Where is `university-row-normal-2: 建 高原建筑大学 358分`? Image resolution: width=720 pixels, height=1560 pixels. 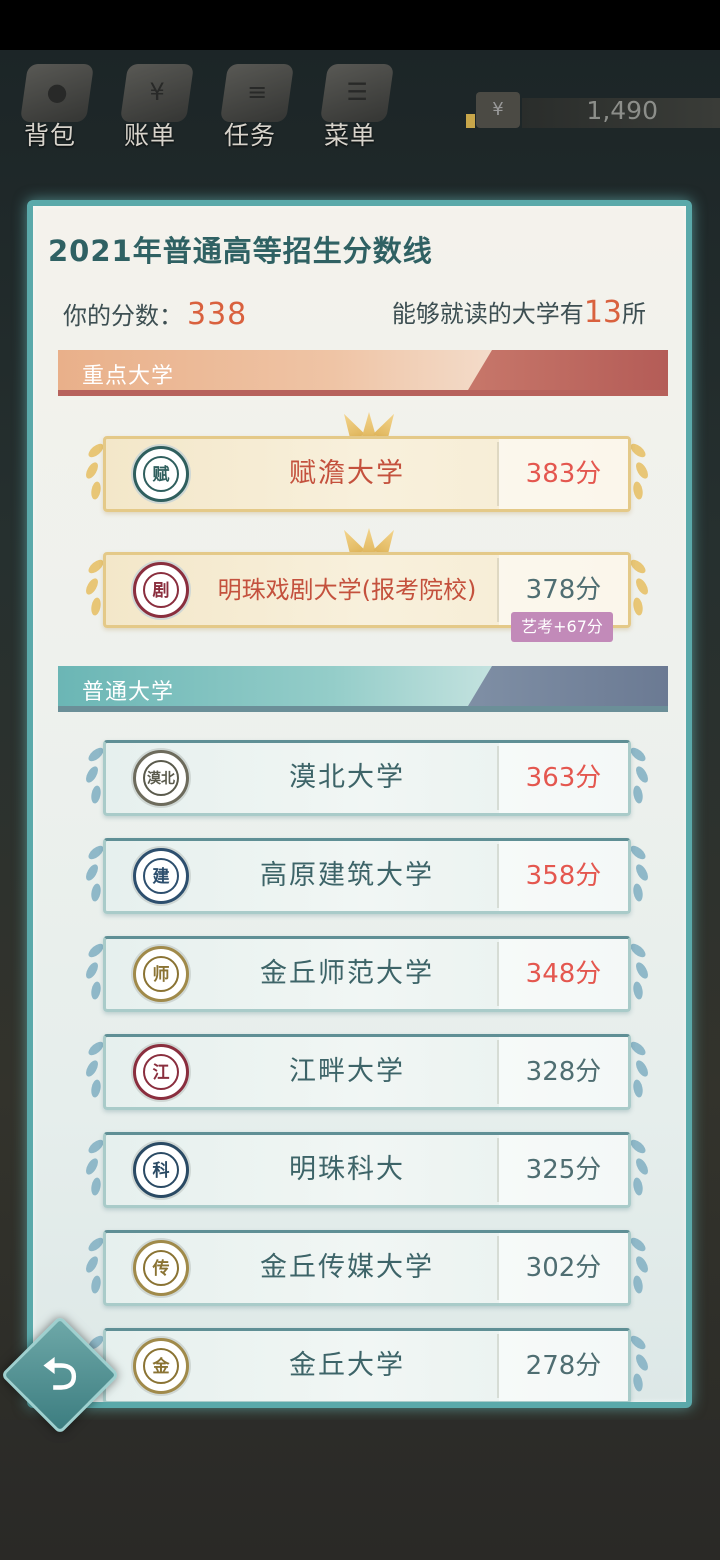 university-row-normal-2: 建 高原建筑大学 358分 is located at coordinates (367, 876).